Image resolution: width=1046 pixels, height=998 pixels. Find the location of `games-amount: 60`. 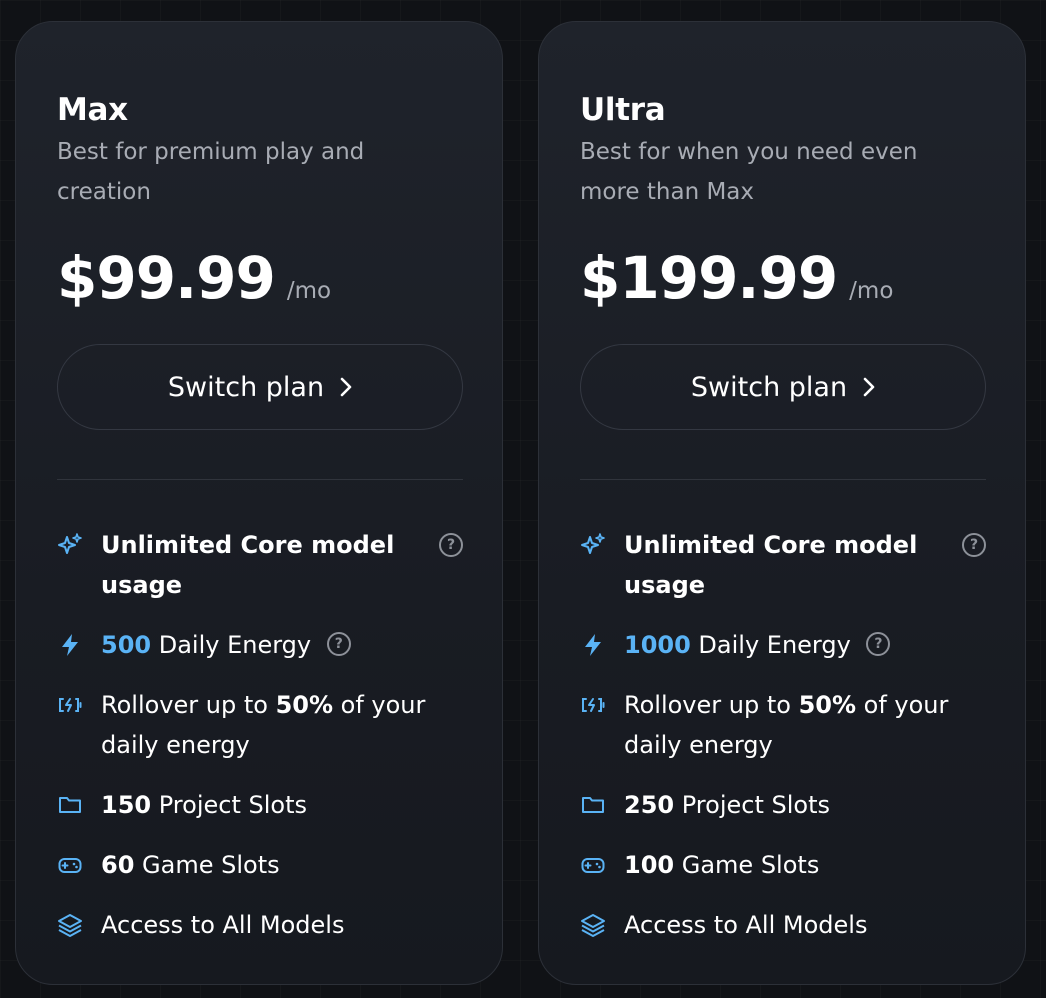

games-amount: 60 is located at coordinates (118, 865).